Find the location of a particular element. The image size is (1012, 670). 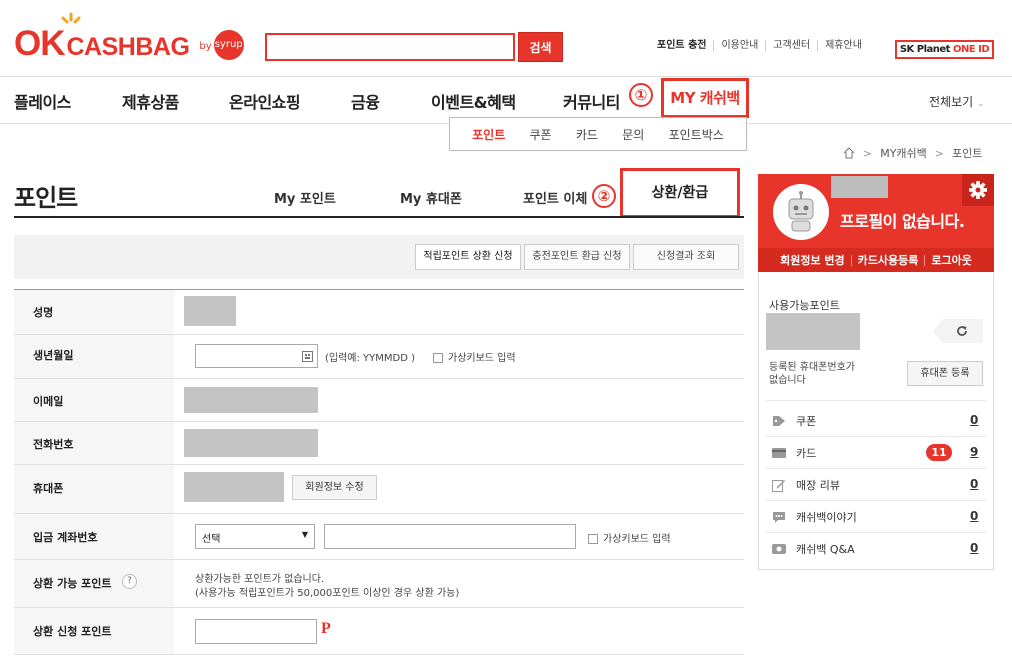

chat-bubble-icon is located at coordinates (779, 517).